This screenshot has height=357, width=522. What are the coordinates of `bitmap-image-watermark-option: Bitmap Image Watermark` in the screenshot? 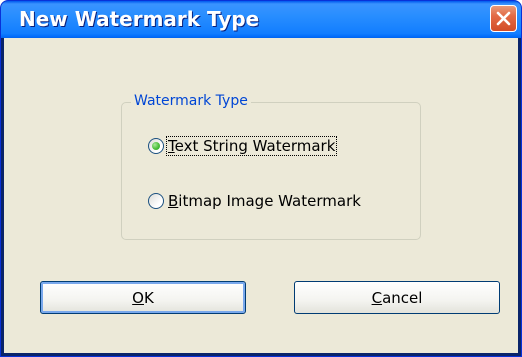 It's located at (255, 201).